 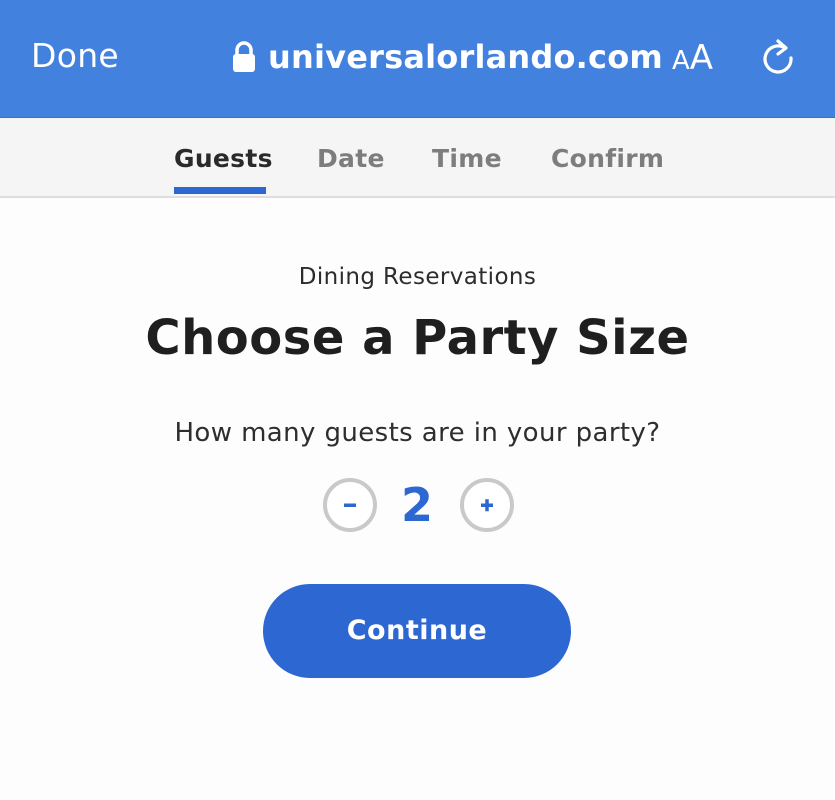 What do you see at coordinates (351, 158) in the screenshot?
I see `tab-date: Date` at bounding box center [351, 158].